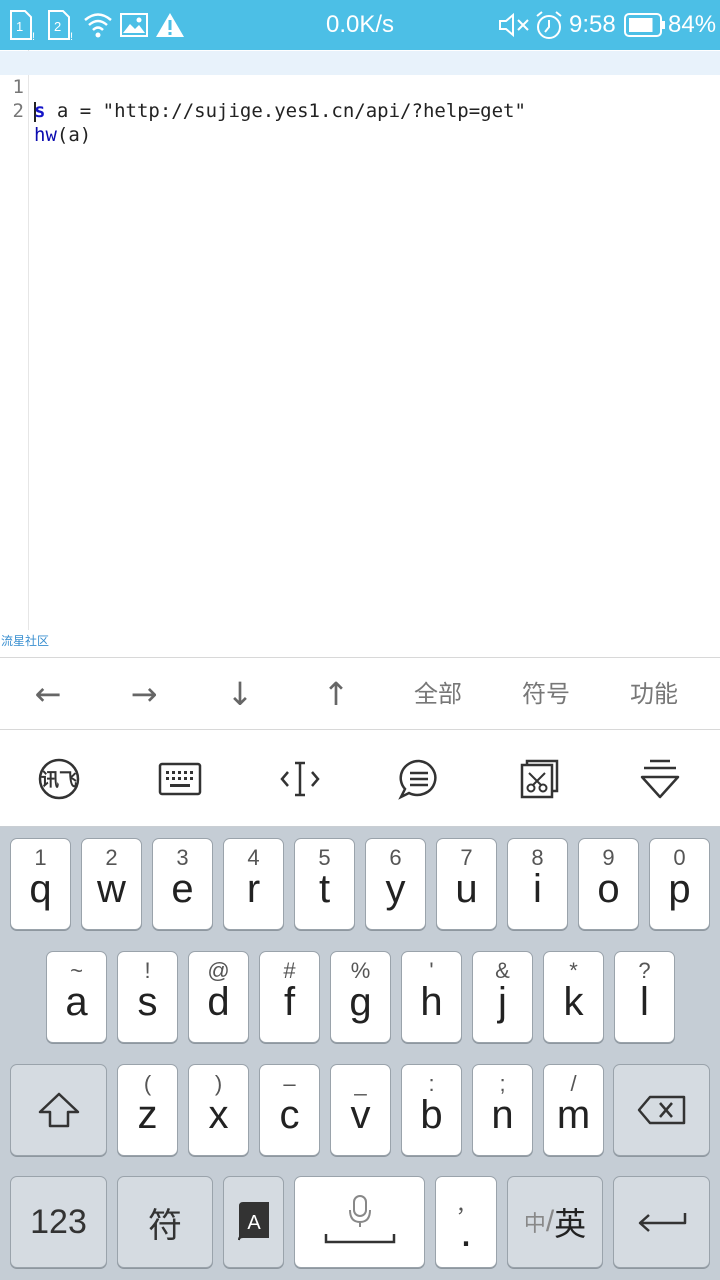  I want to click on key-primary-label: a, so click(76, 1002).